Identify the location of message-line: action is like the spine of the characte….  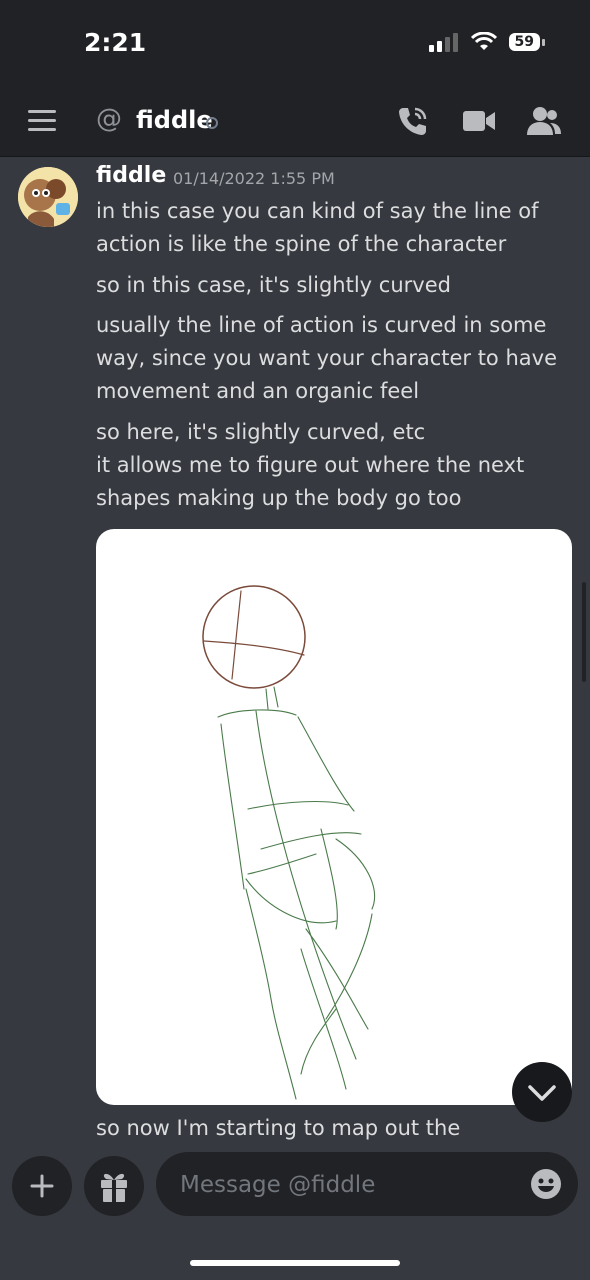
(301, 244).